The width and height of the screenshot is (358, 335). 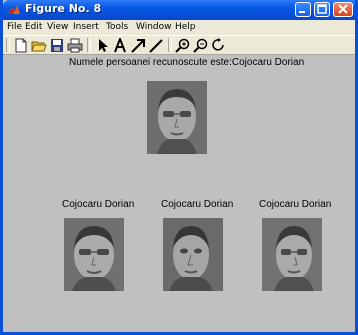 I want to click on match-caption-1: Cojocaru Dorian, so click(x=98, y=204).